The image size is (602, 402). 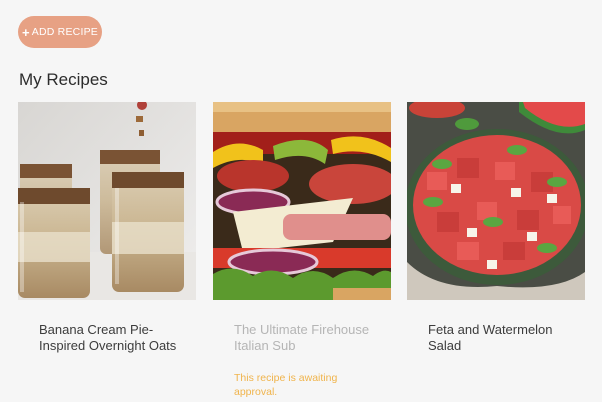 What do you see at coordinates (496, 201) in the screenshot?
I see `watermelon-salad-image` at bounding box center [496, 201].